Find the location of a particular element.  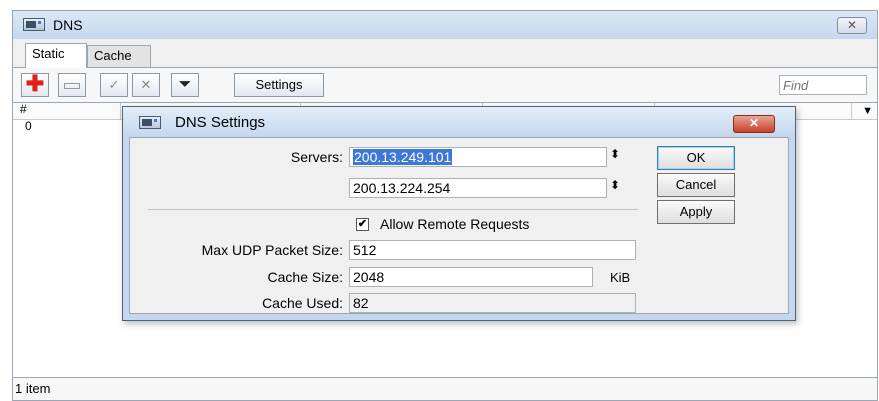

settings-button: Settings is located at coordinates (279, 85).